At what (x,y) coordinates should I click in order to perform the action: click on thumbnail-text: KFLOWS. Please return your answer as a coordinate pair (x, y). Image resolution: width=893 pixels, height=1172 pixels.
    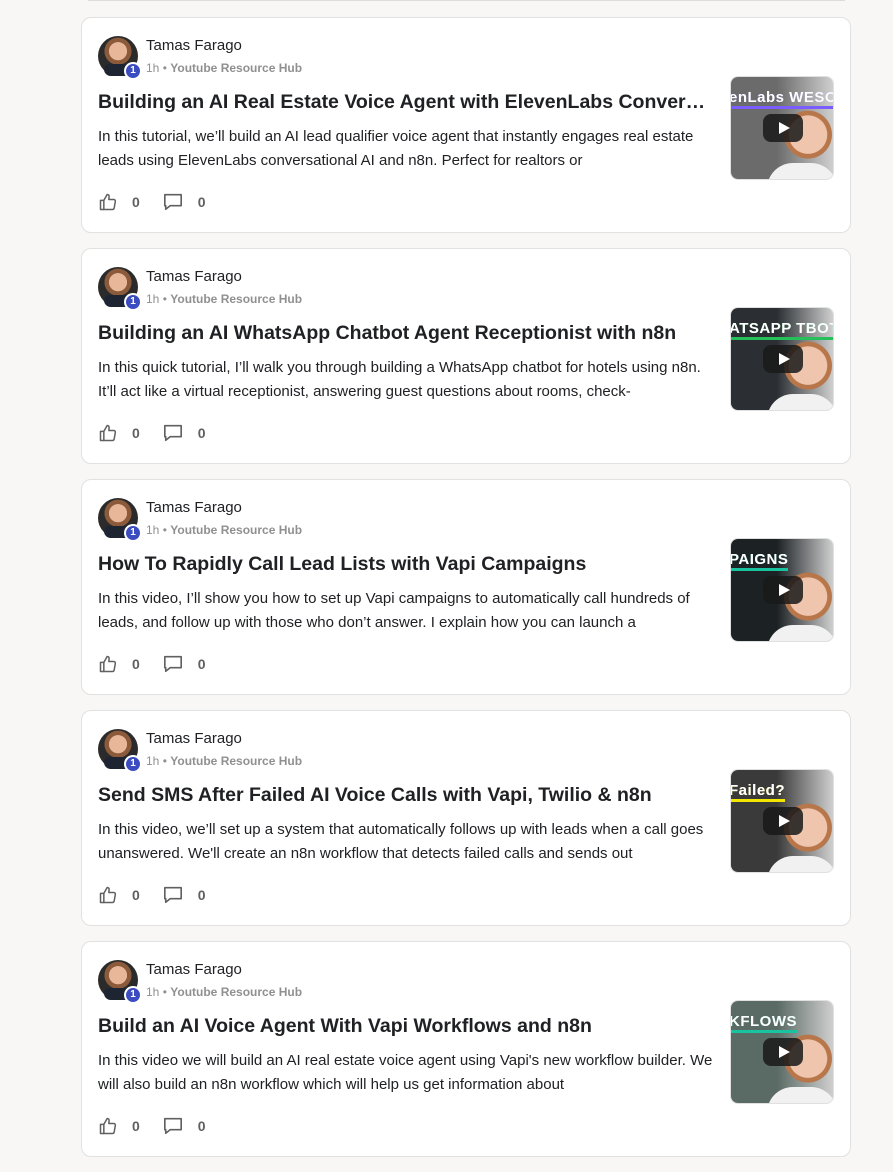
    Looking at the image, I should click on (764, 1023).